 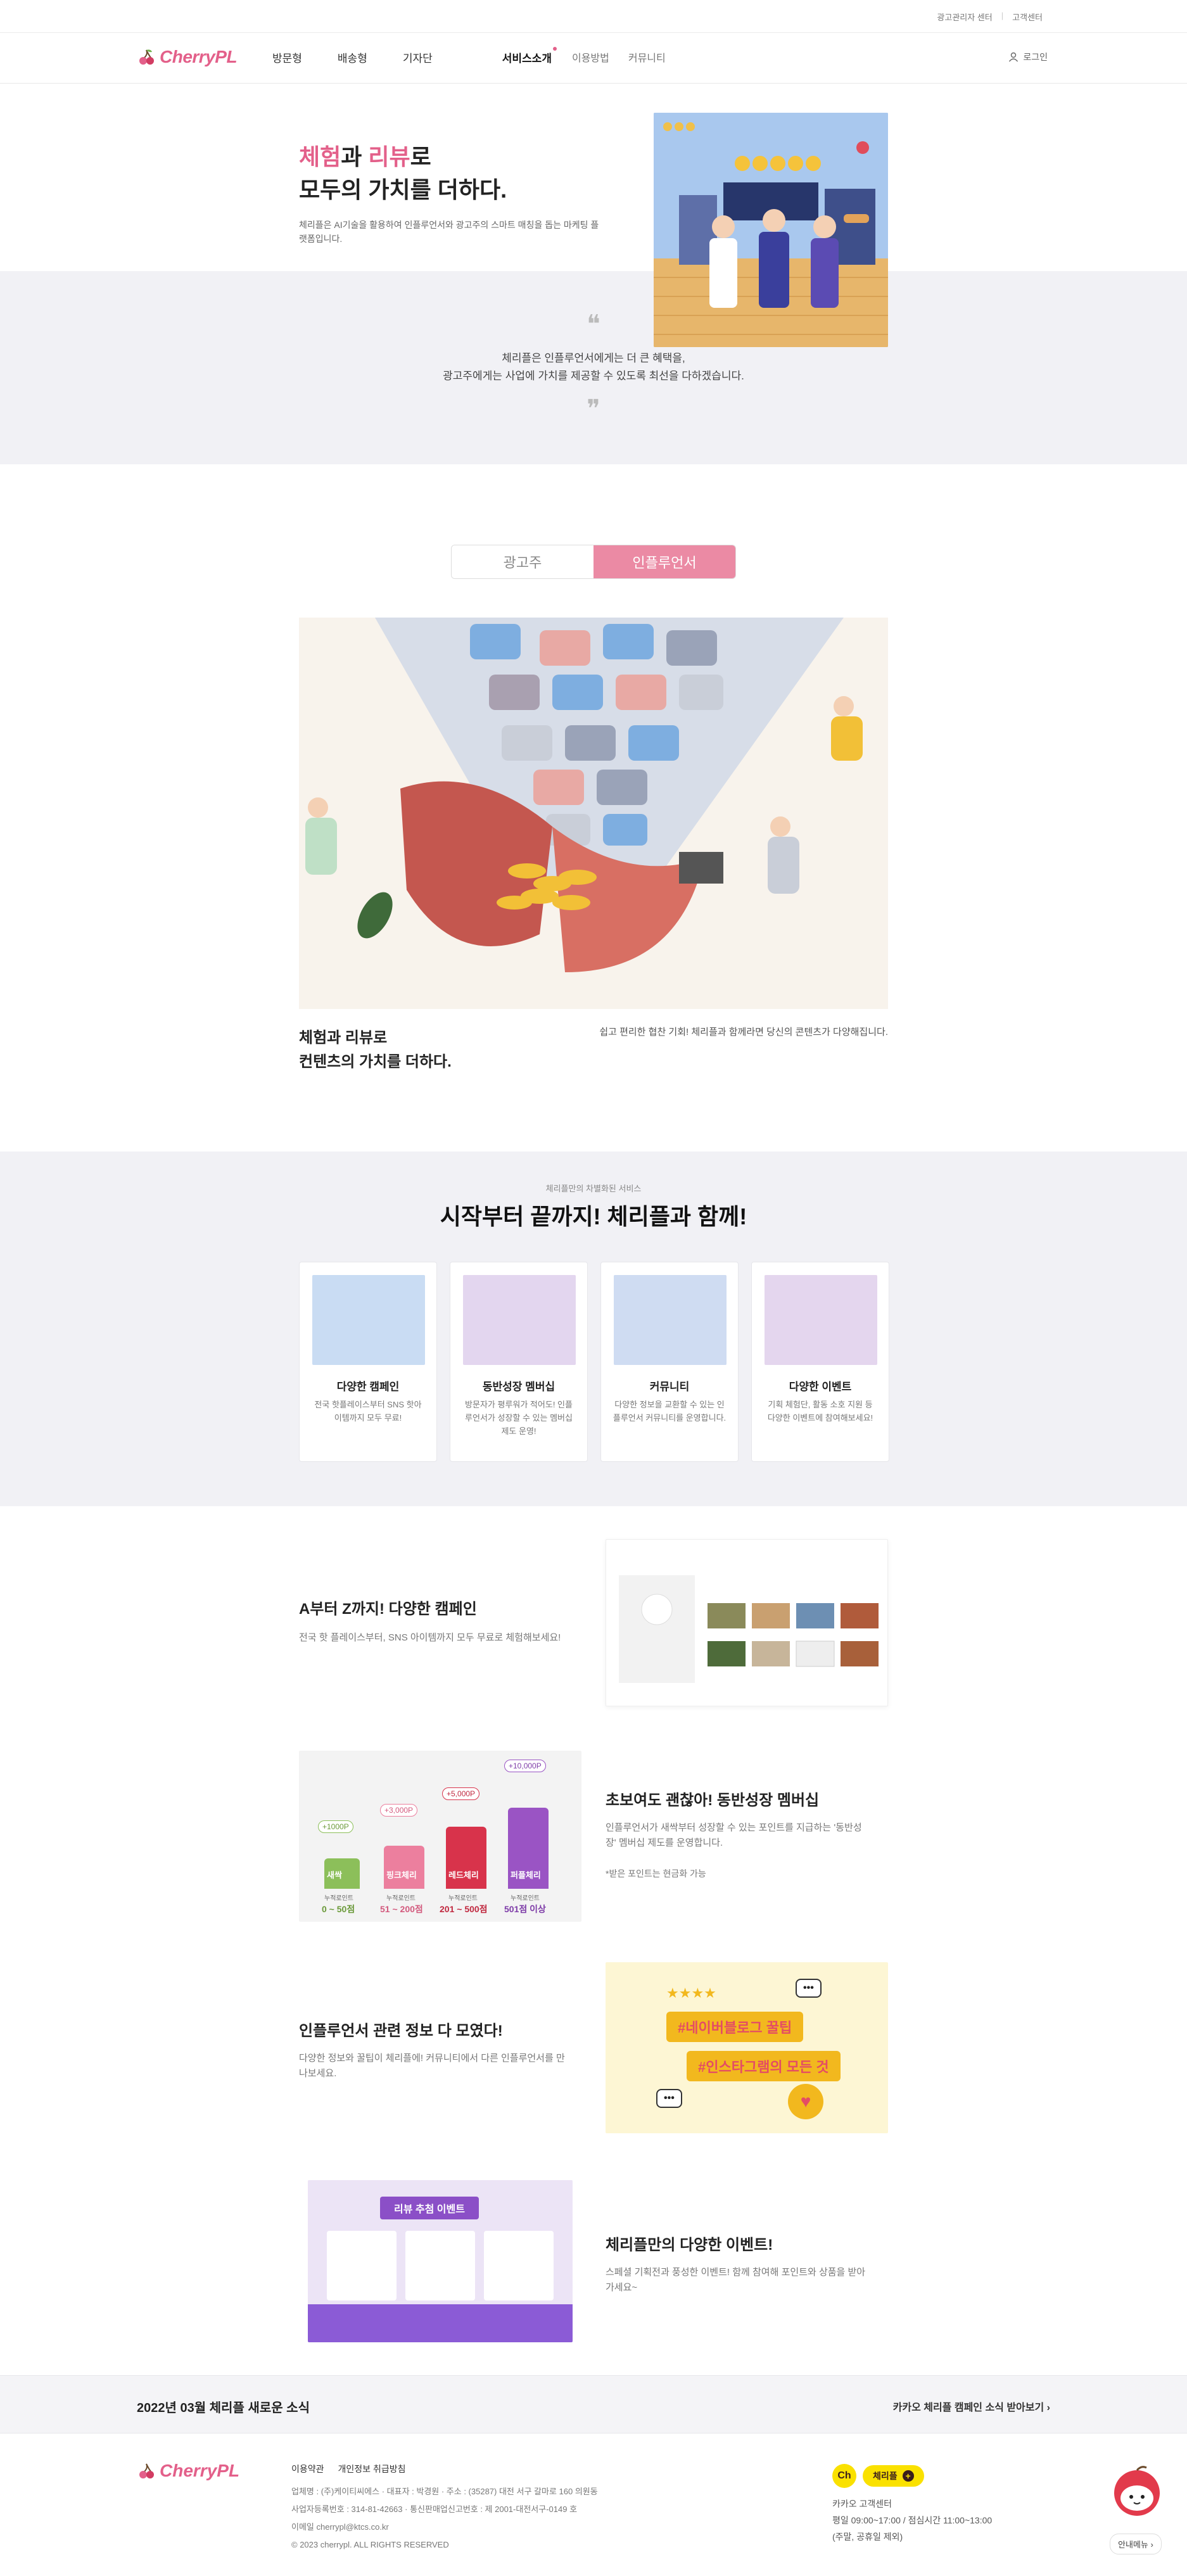 I want to click on logo: CherryPL, so click(x=187, y=57).